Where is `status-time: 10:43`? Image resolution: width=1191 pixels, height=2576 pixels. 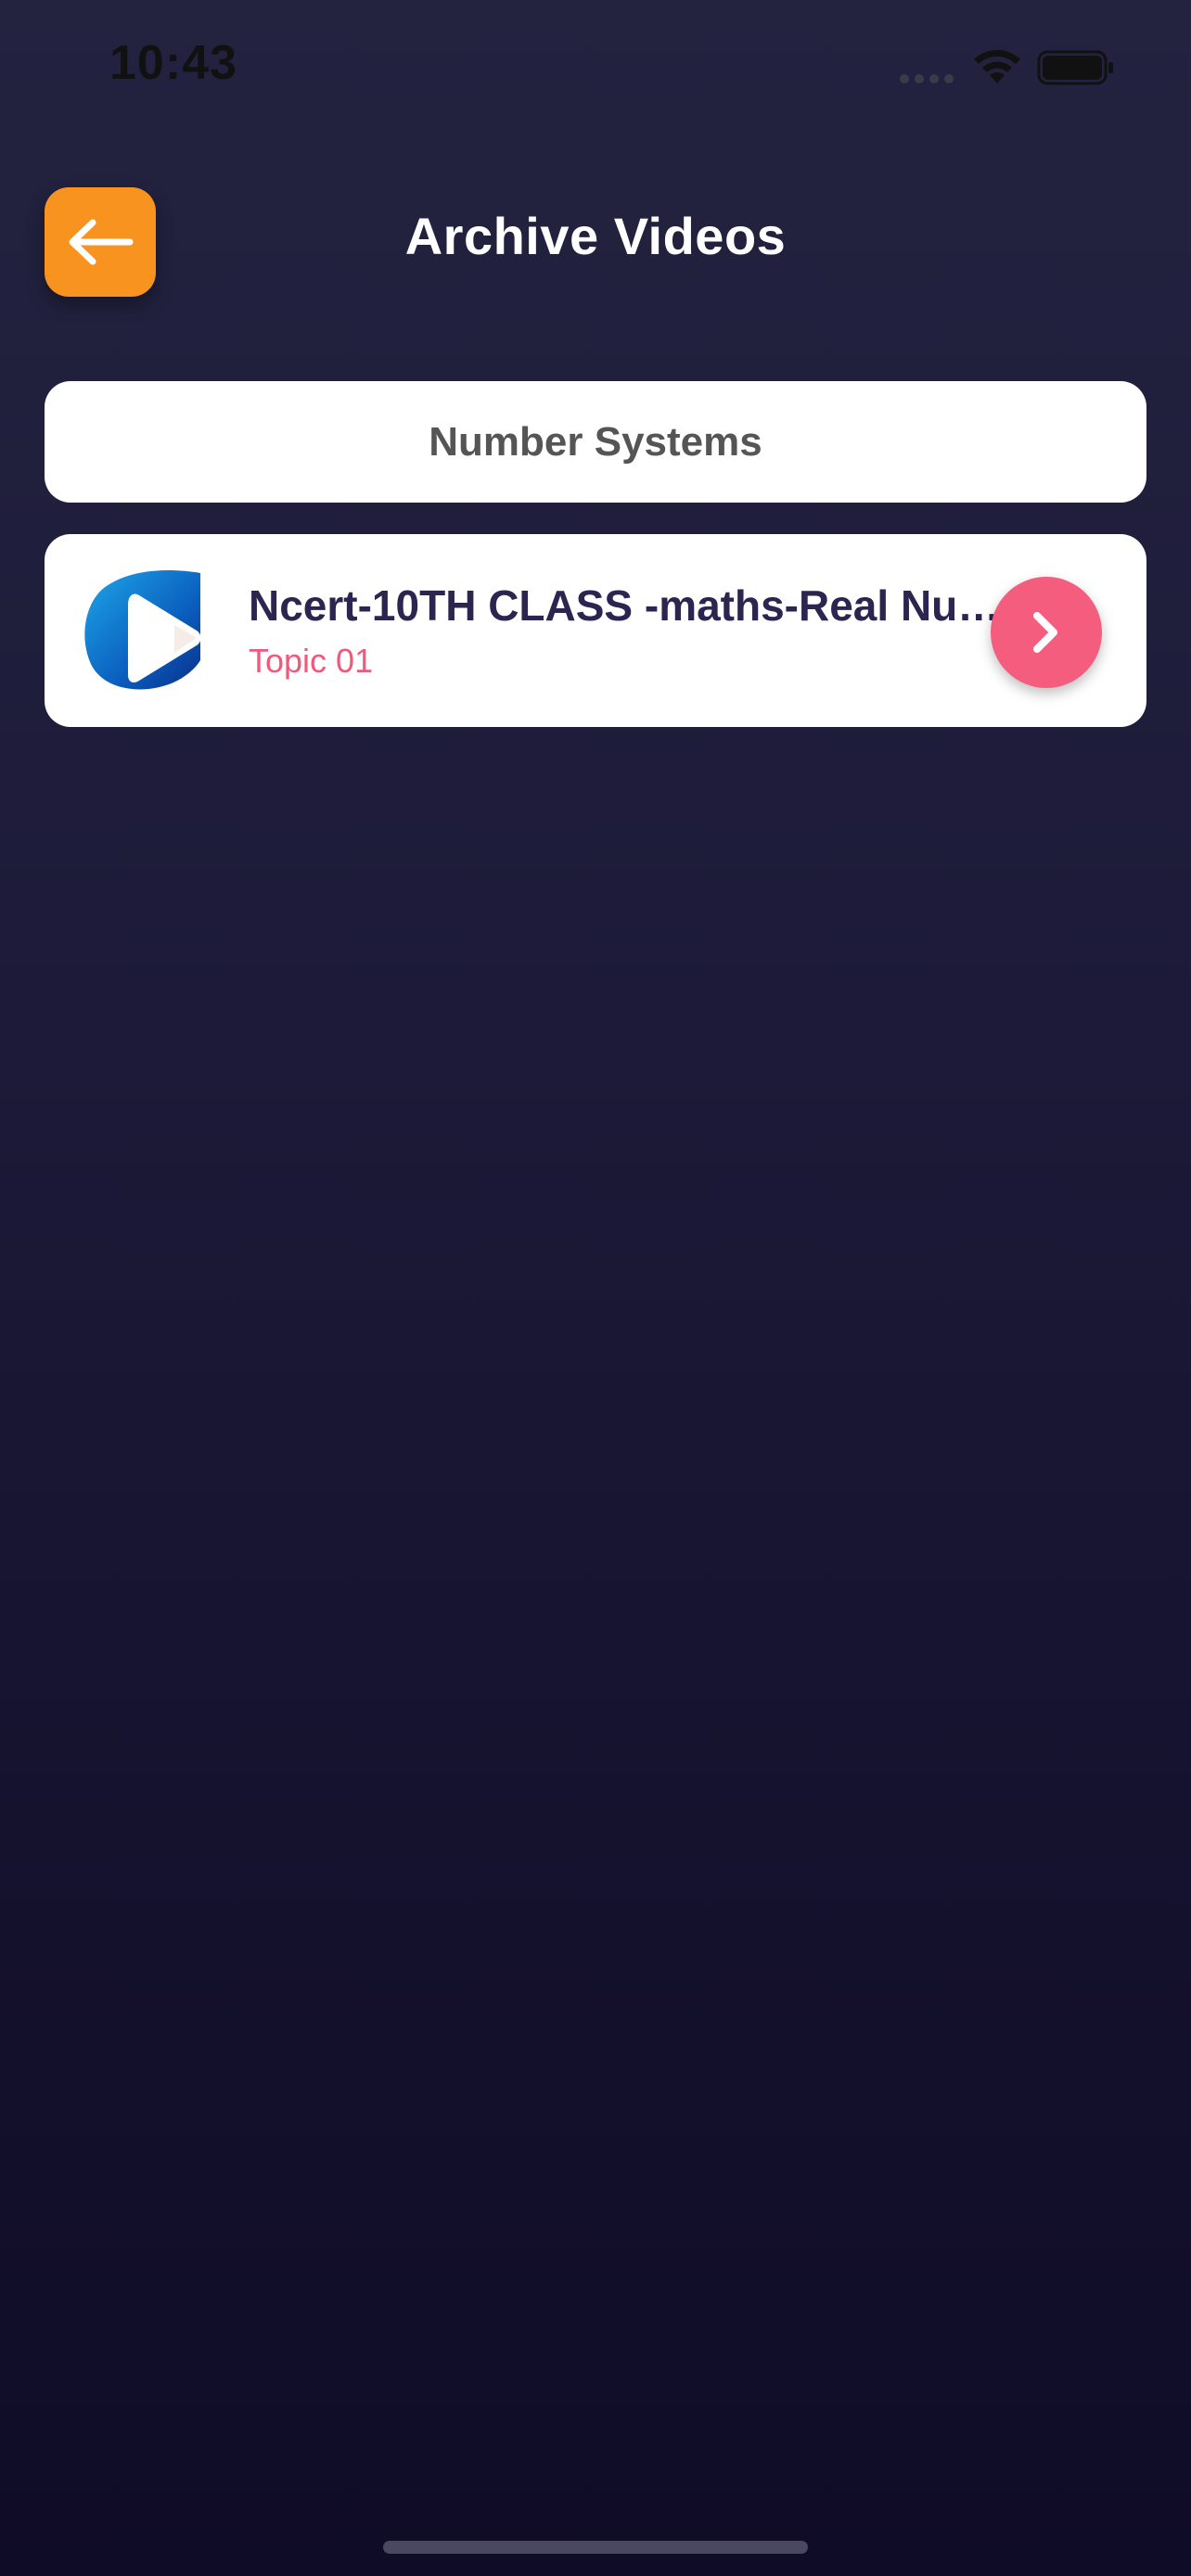
status-time: 10:43 is located at coordinates (173, 63).